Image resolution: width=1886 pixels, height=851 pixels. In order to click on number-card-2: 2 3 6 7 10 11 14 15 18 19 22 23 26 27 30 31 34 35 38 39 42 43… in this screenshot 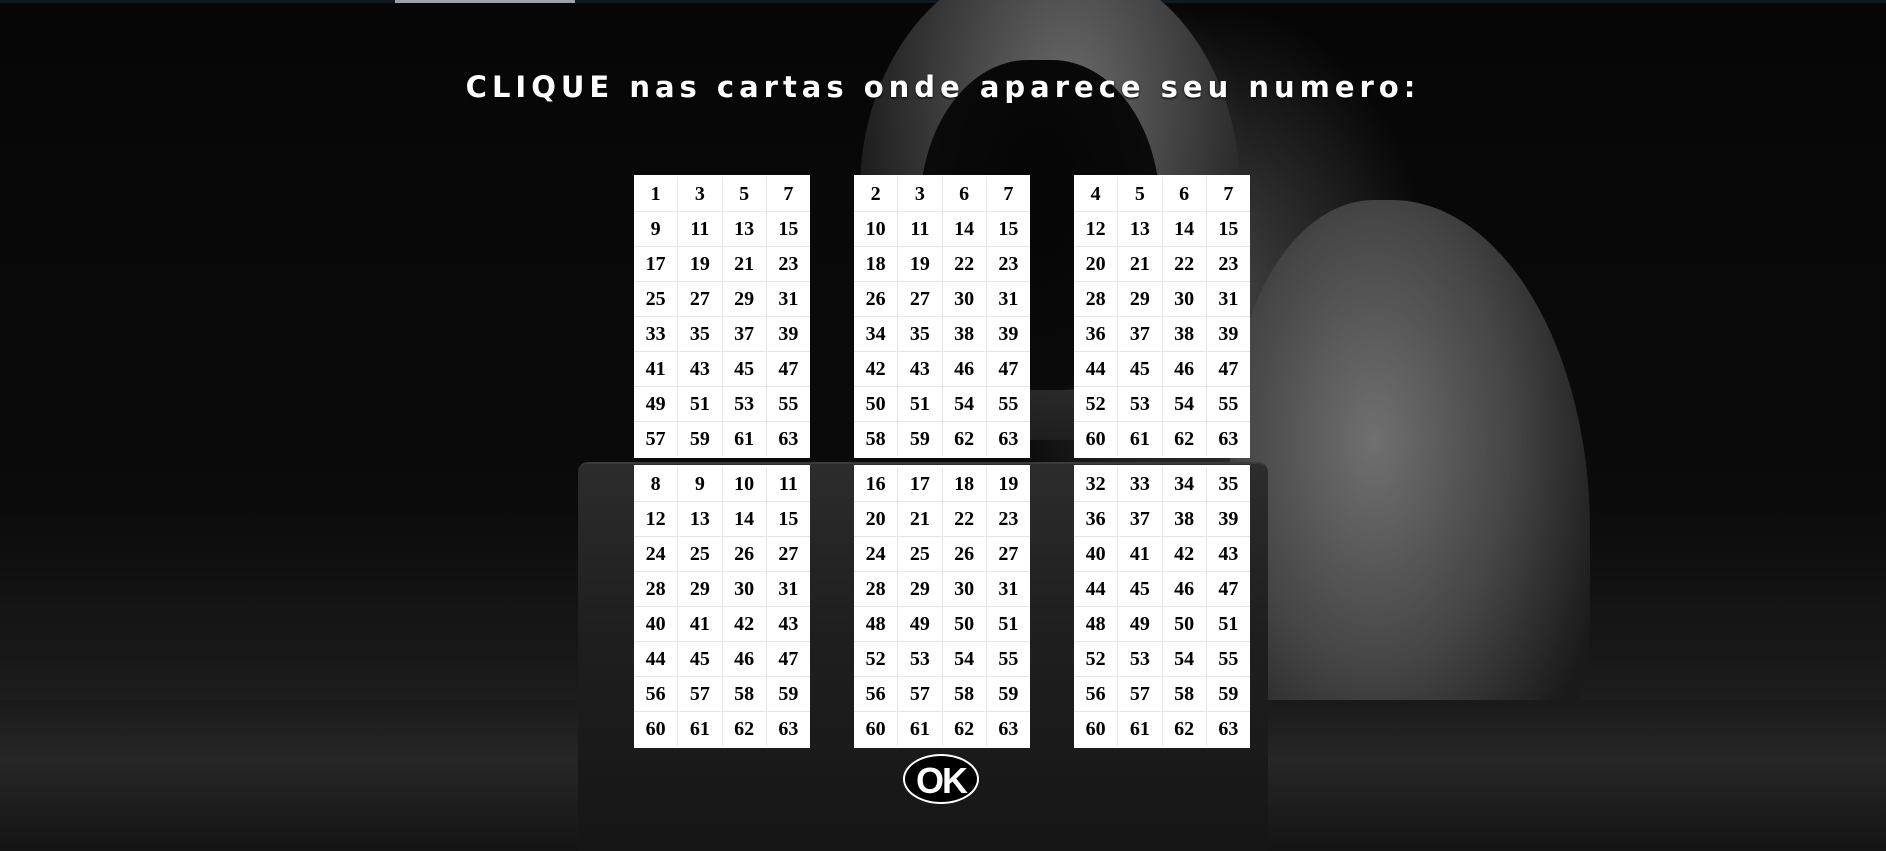, I will do `click(942, 316)`.